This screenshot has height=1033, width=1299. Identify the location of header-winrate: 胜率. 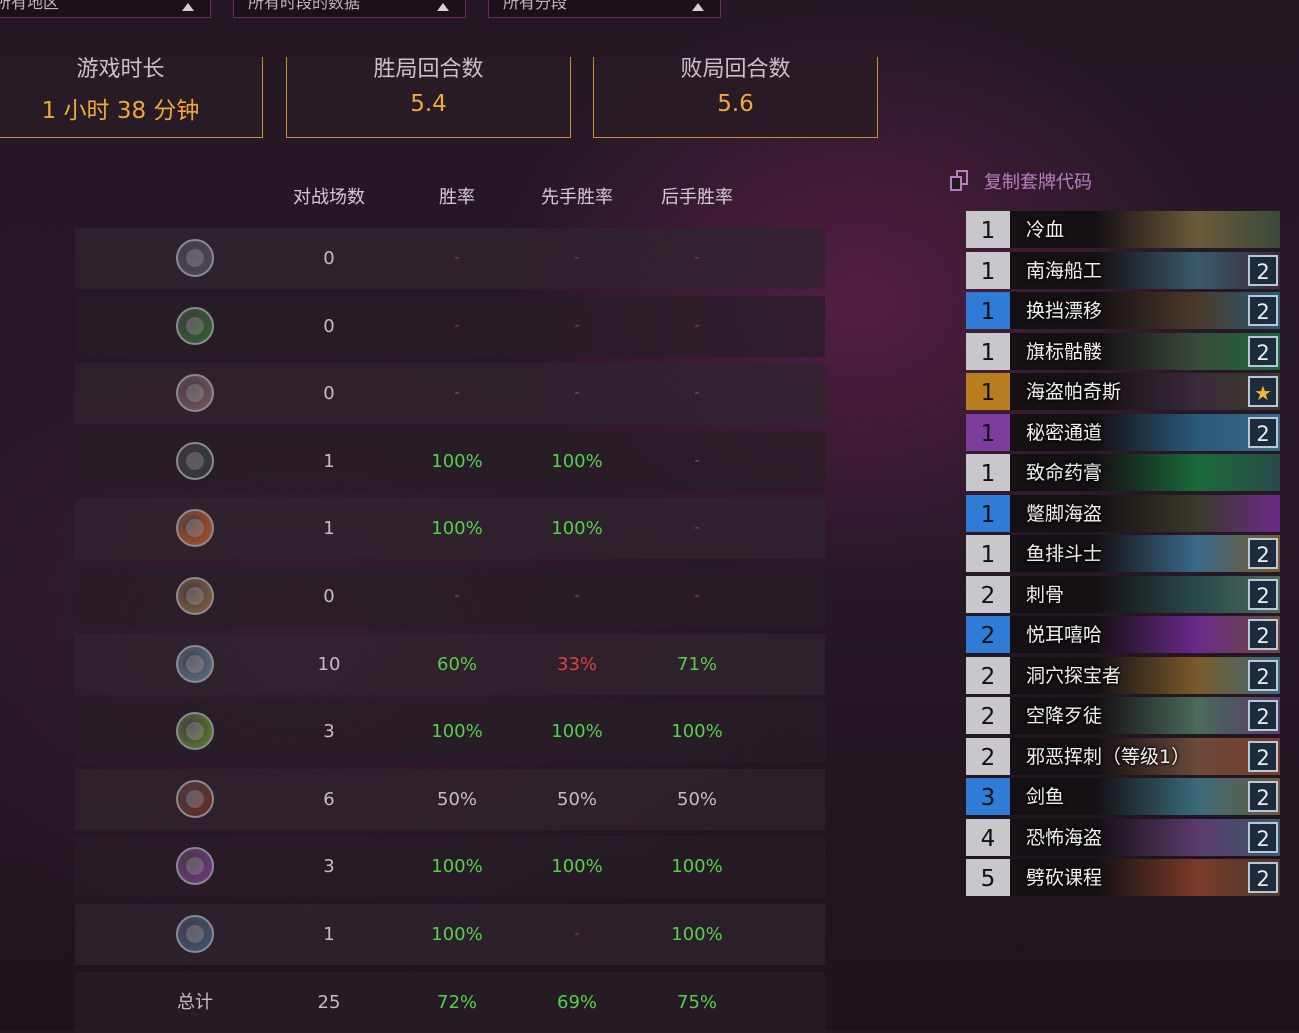
(457, 196).